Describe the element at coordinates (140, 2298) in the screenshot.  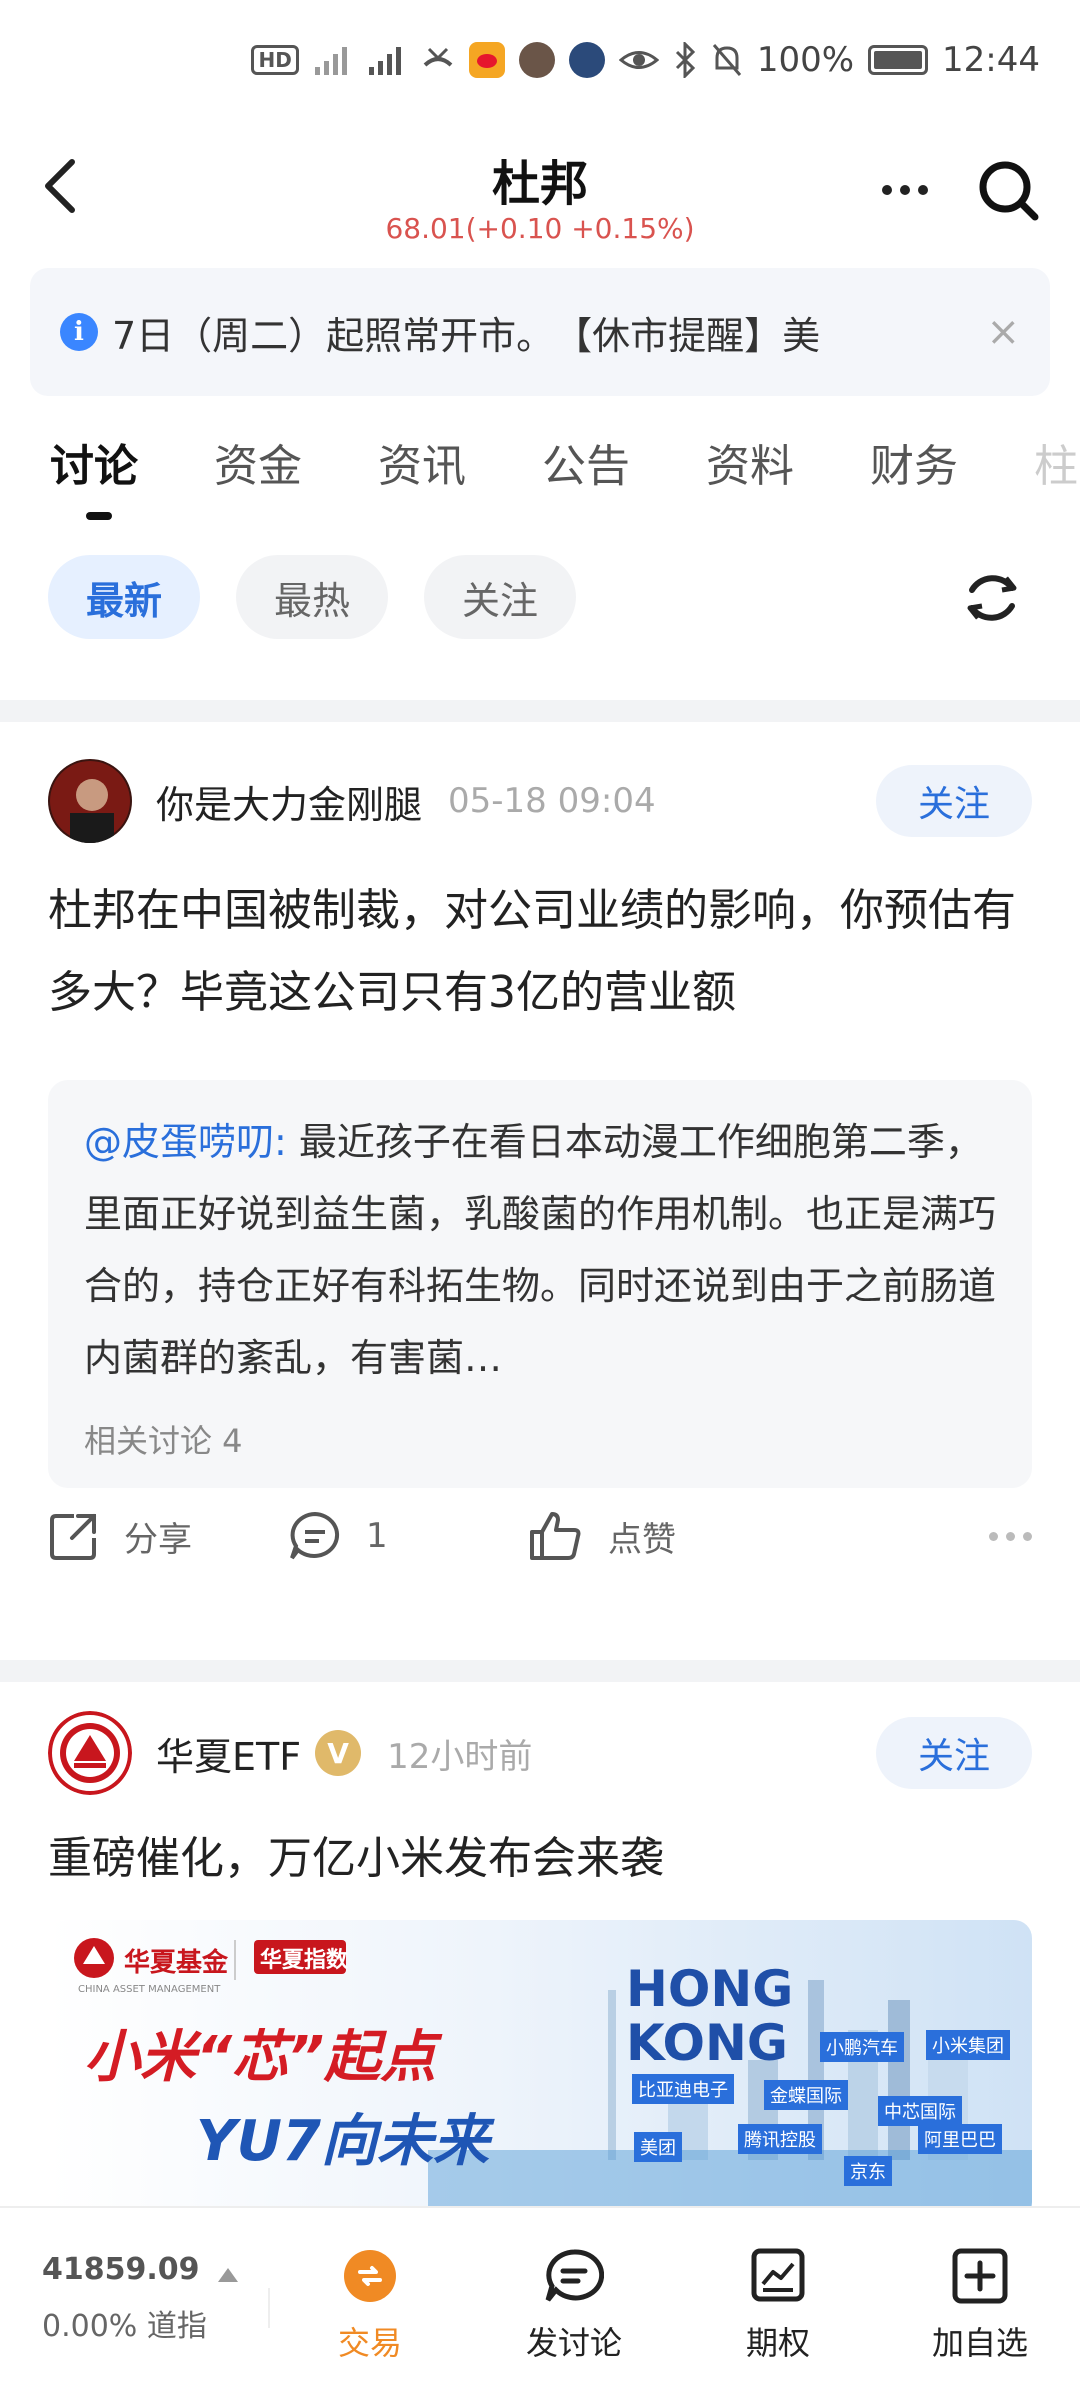
I see `index-ticker: 41859.09 0.00% 道指` at that location.